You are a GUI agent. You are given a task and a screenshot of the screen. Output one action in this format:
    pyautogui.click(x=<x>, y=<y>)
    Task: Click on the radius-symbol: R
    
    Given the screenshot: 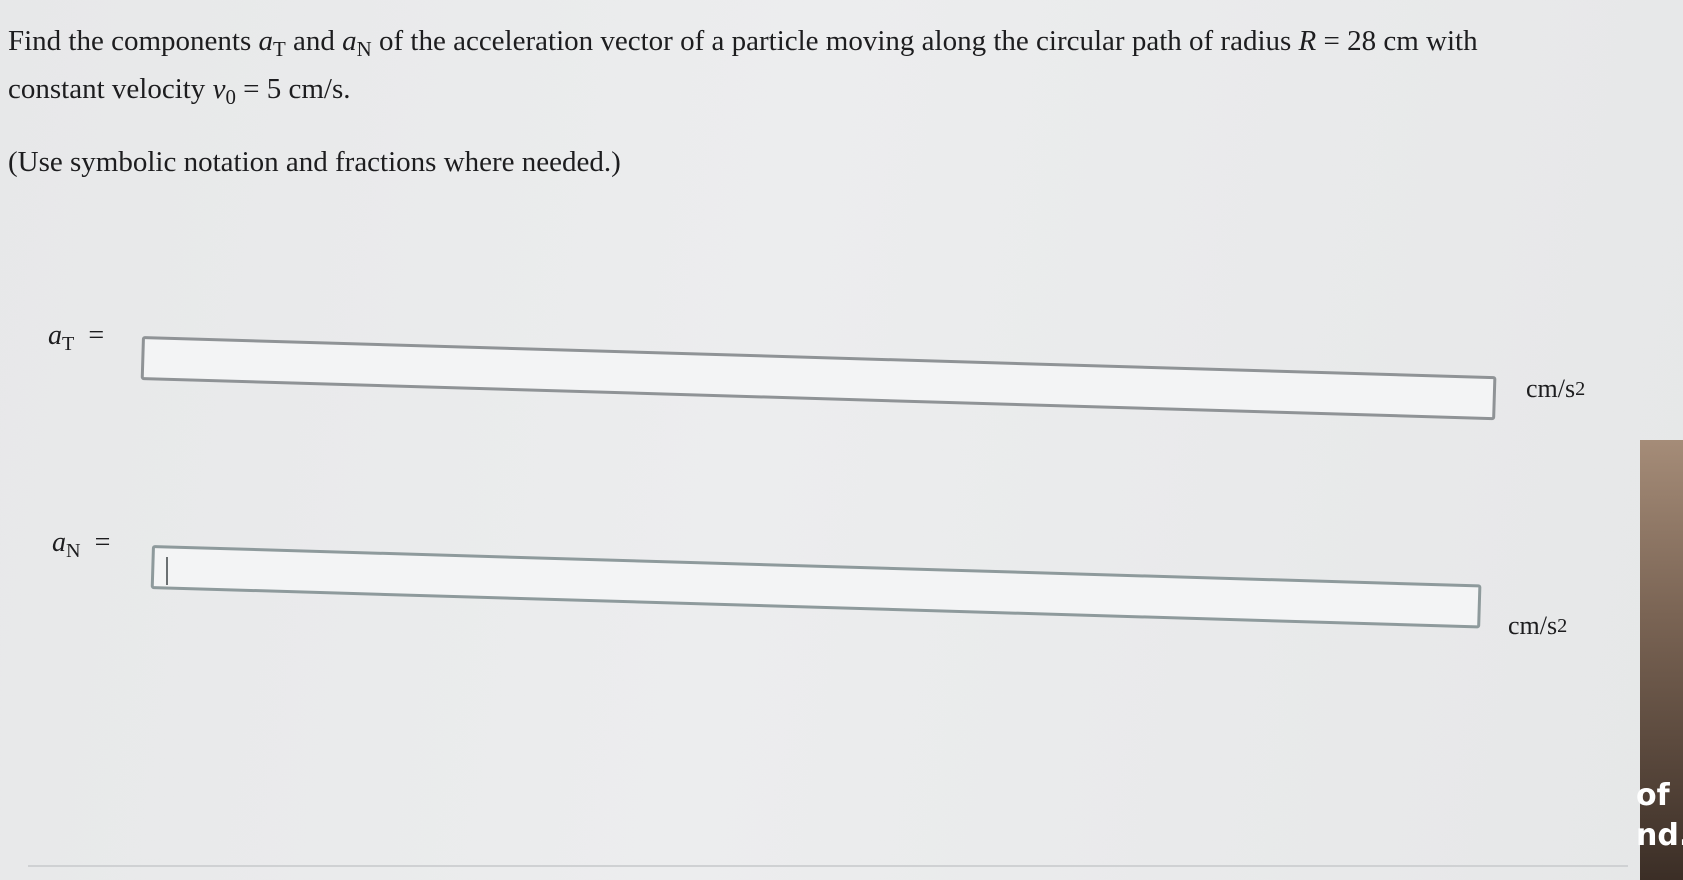 What is the action you would take?
    pyautogui.click(x=1307, y=41)
    